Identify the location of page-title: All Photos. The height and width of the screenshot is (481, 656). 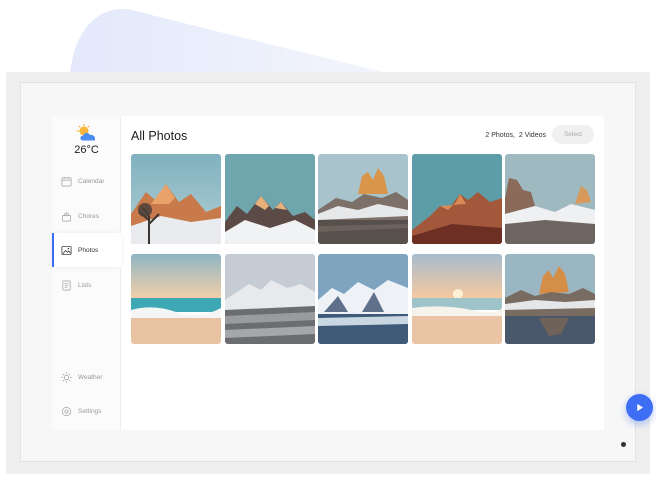
(159, 136).